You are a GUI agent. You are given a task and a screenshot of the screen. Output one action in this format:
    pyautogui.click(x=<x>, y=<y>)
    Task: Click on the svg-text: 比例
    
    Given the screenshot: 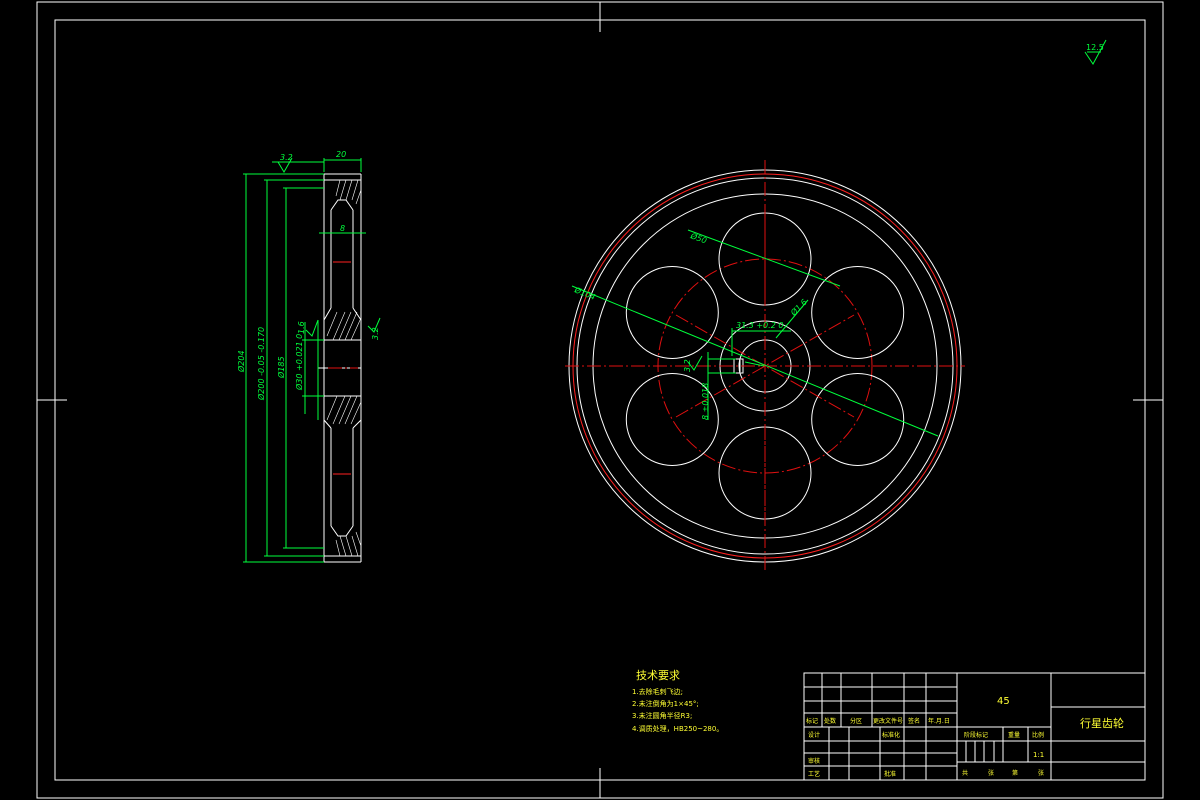 What is the action you would take?
    pyautogui.click(x=1038, y=735)
    